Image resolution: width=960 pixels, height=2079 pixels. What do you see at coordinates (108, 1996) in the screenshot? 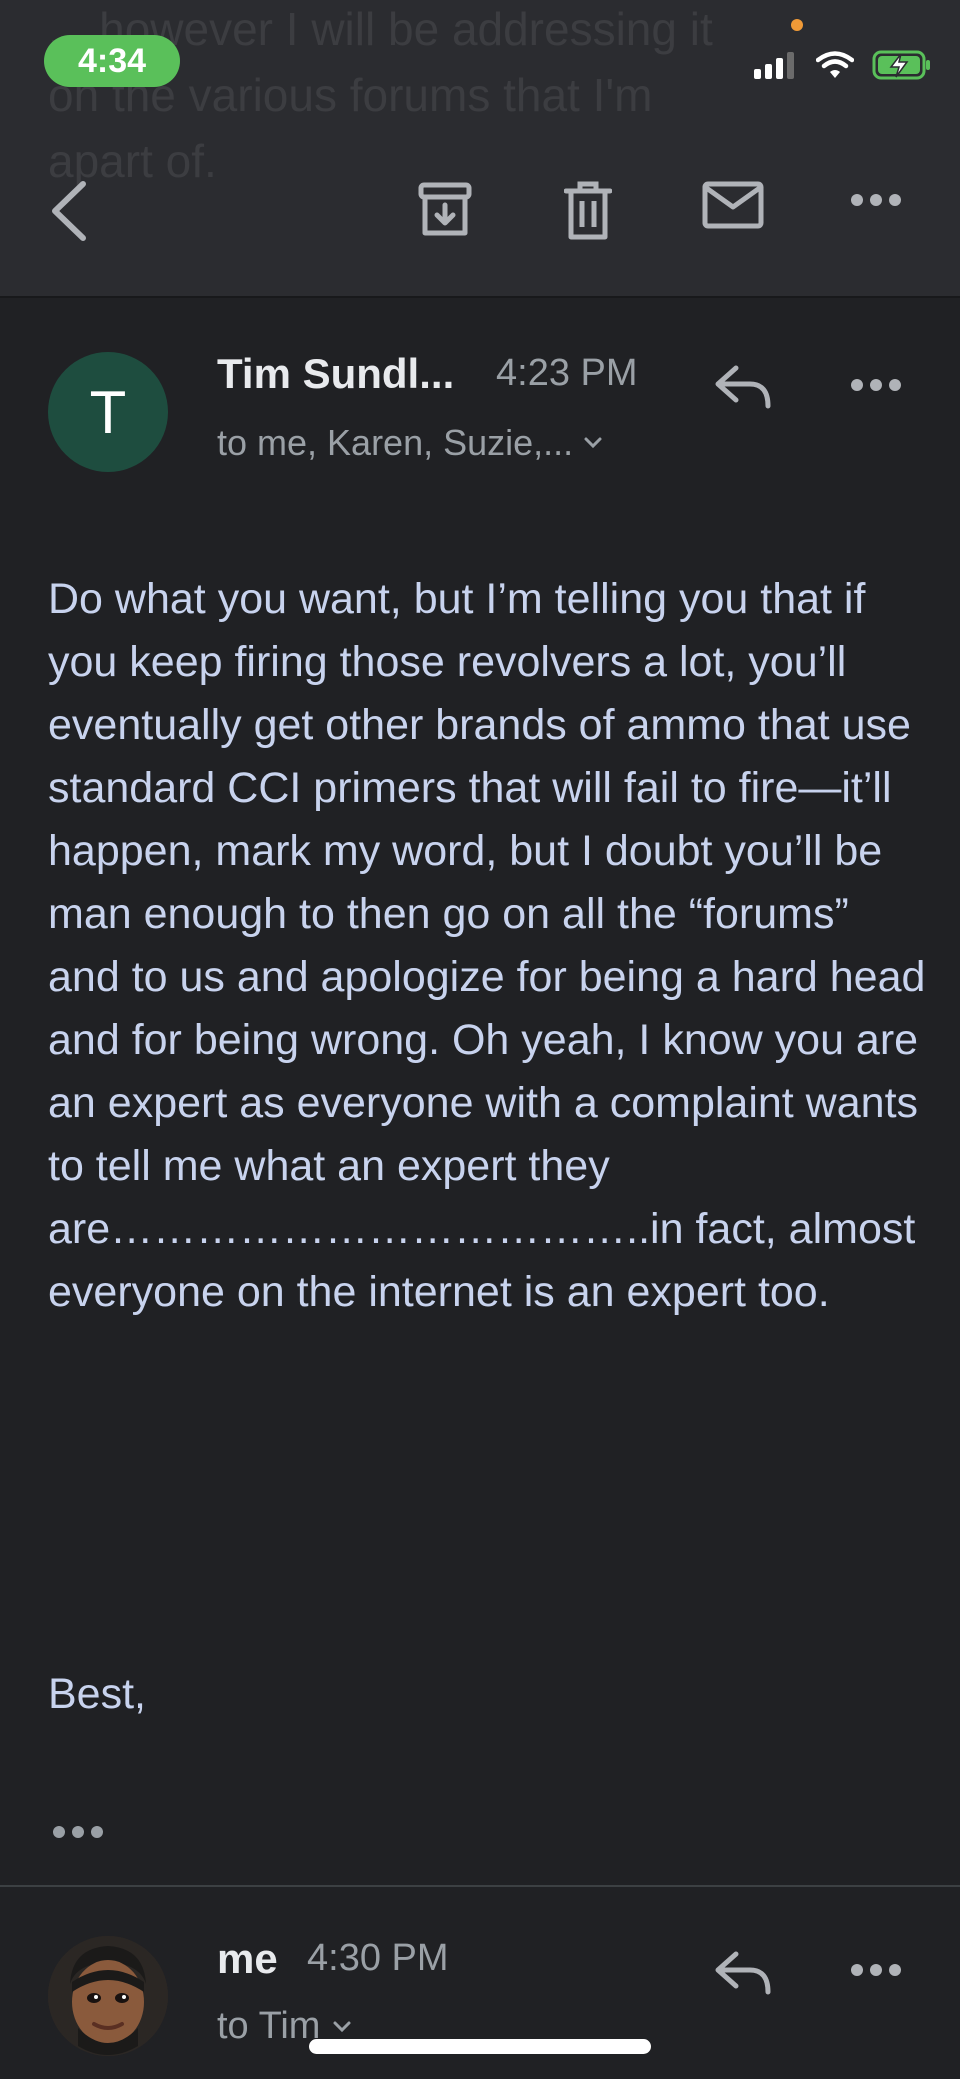
I see `memoji-avatar` at bounding box center [108, 1996].